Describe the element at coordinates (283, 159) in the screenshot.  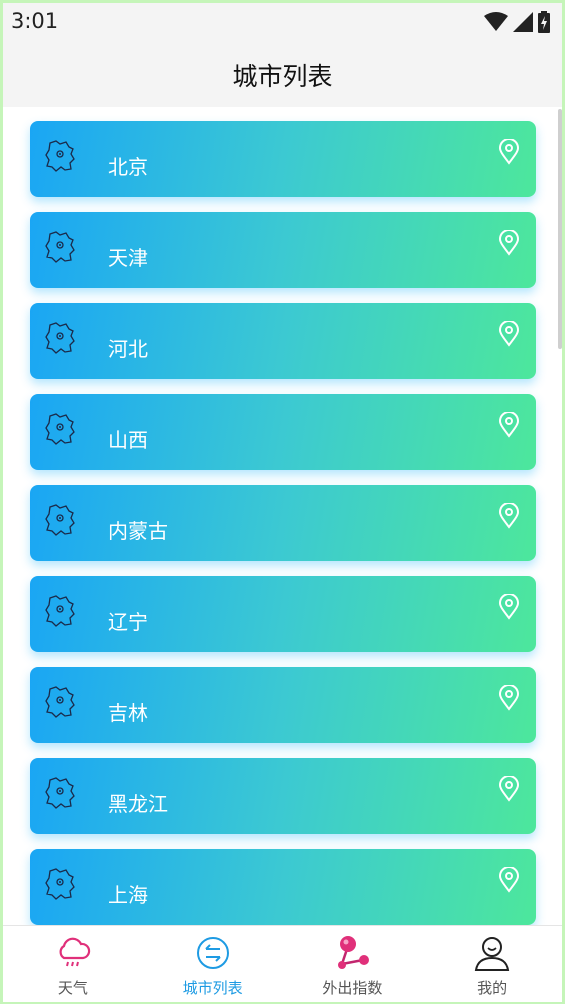
I see `city-card-beijing: 北京` at that location.